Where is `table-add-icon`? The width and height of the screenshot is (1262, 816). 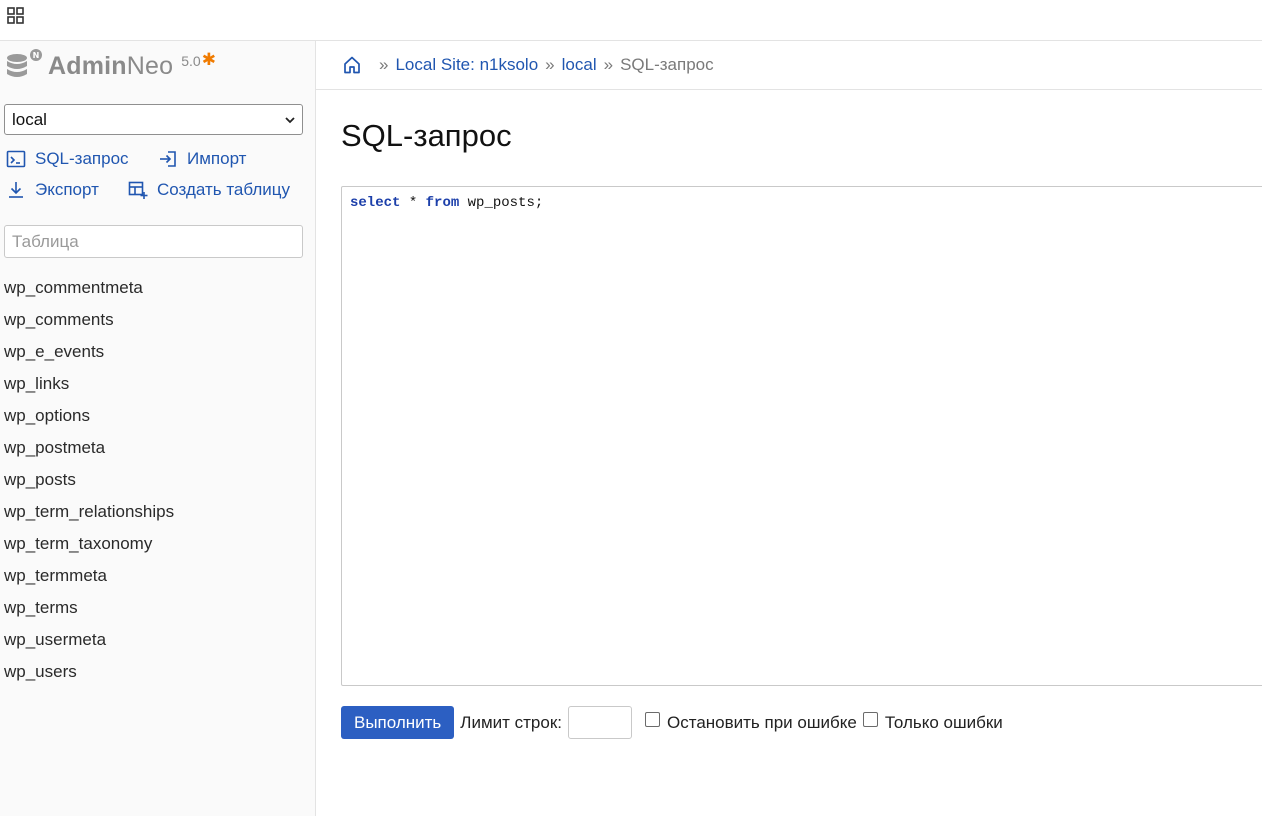
table-add-icon is located at coordinates (138, 190).